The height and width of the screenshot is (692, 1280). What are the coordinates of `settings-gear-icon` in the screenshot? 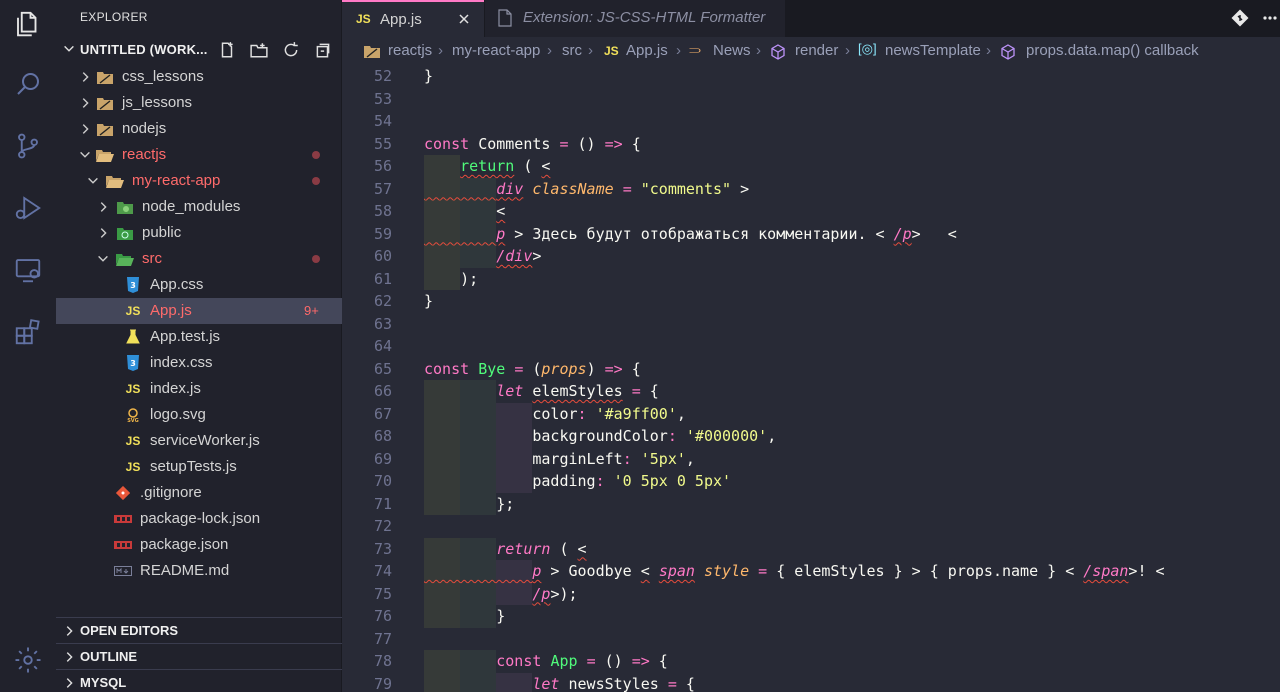 It's located at (28, 660).